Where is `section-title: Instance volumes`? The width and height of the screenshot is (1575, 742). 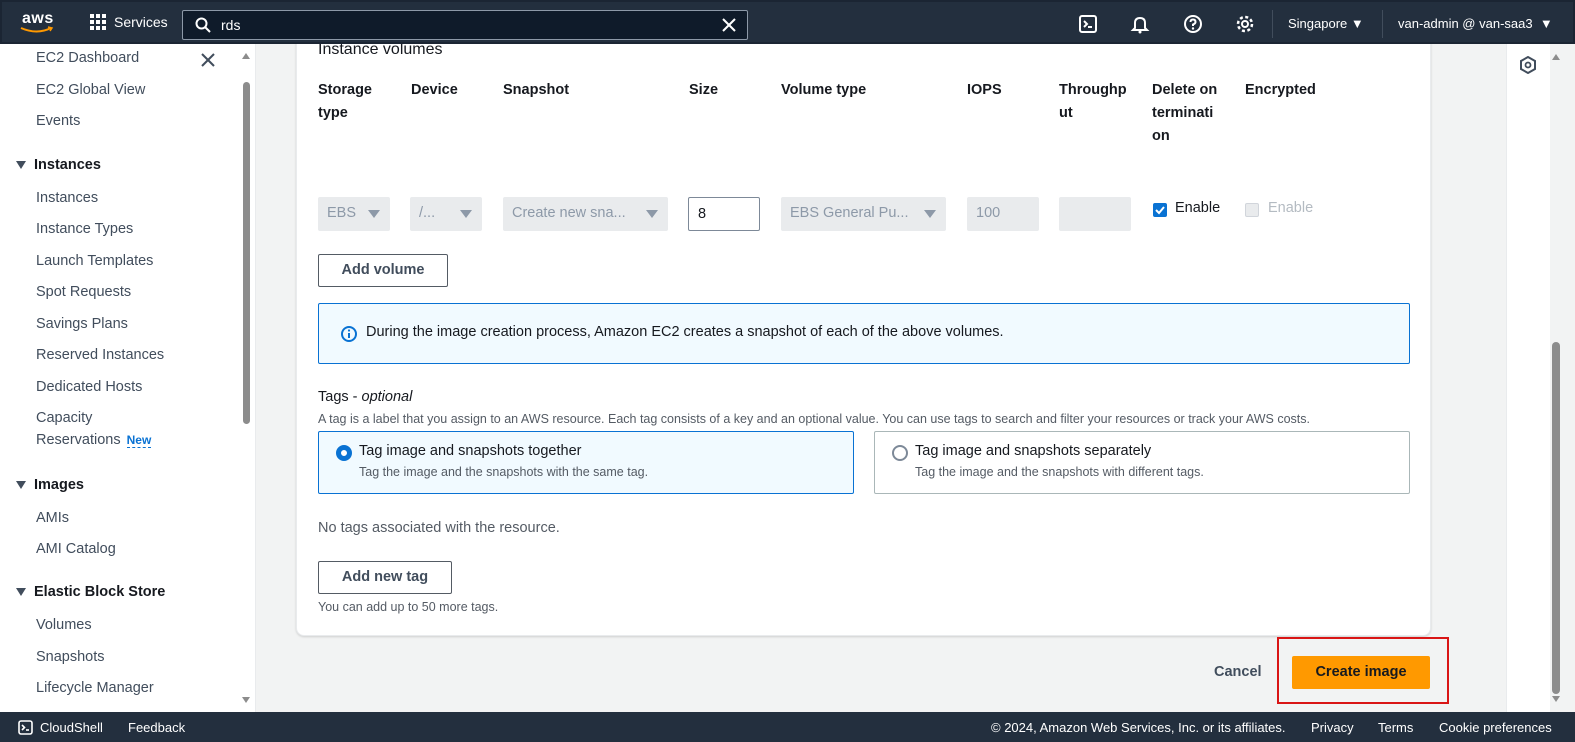 section-title: Instance volumes is located at coordinates (380, 51).